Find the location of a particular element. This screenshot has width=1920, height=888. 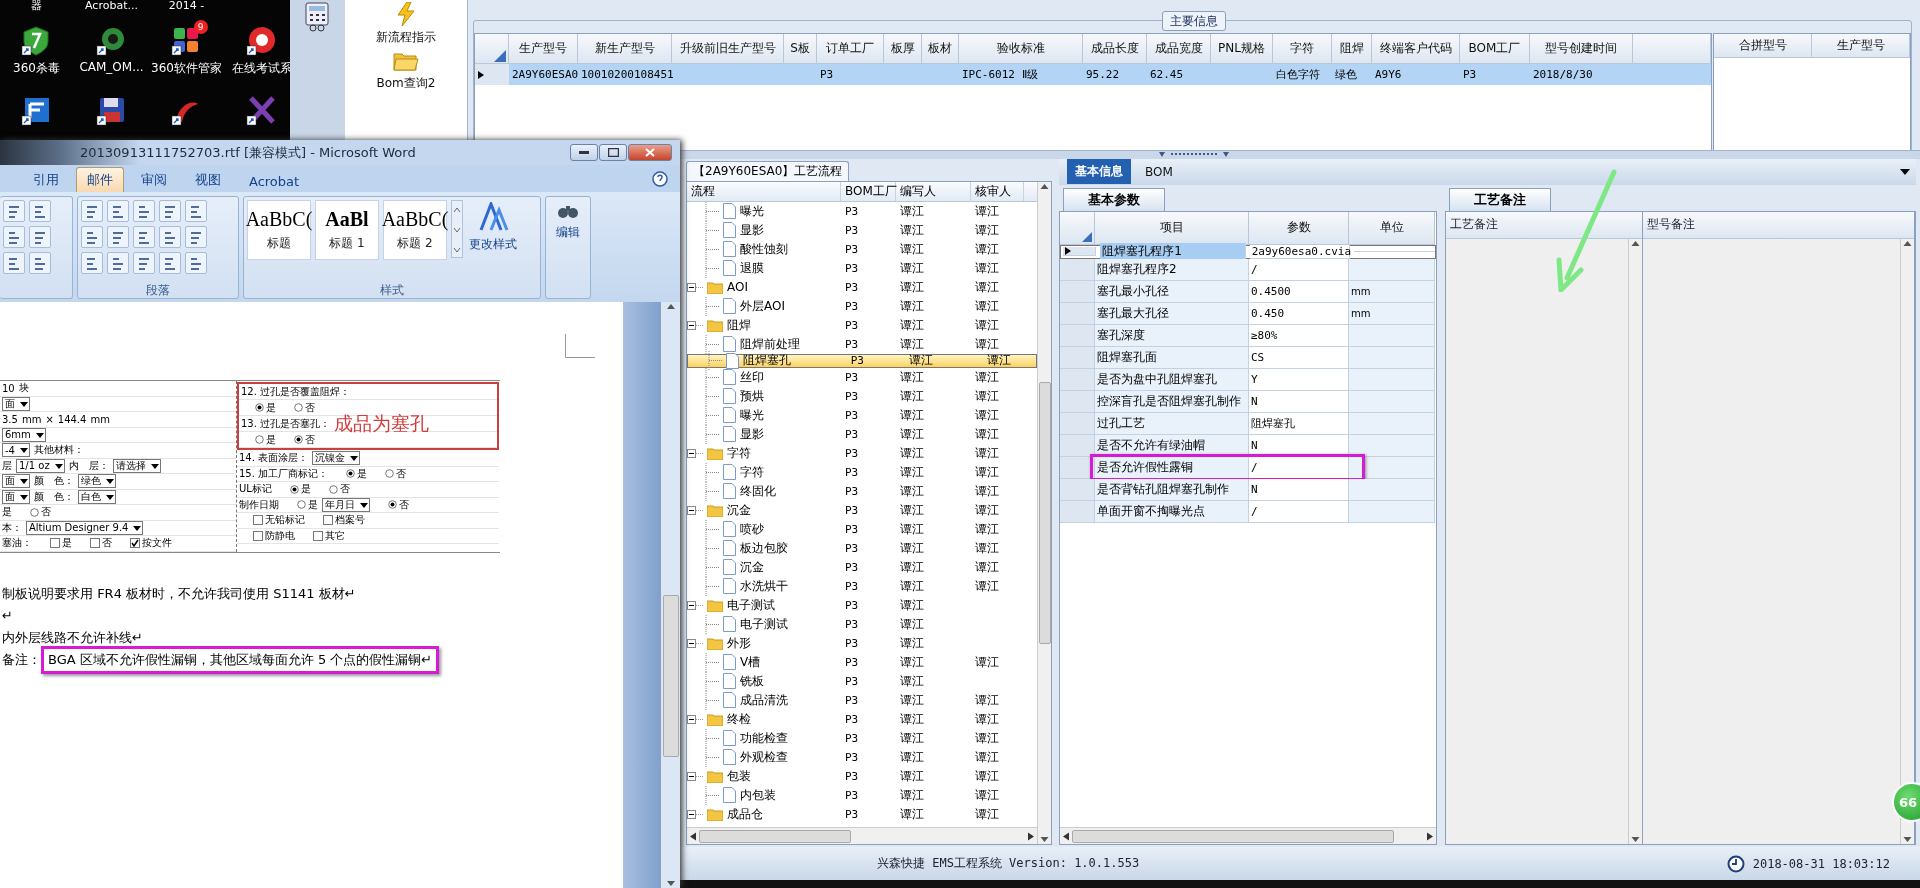

tree-row: 曝光 P3 谭江 谭江 is located at coordinates (862, 211).